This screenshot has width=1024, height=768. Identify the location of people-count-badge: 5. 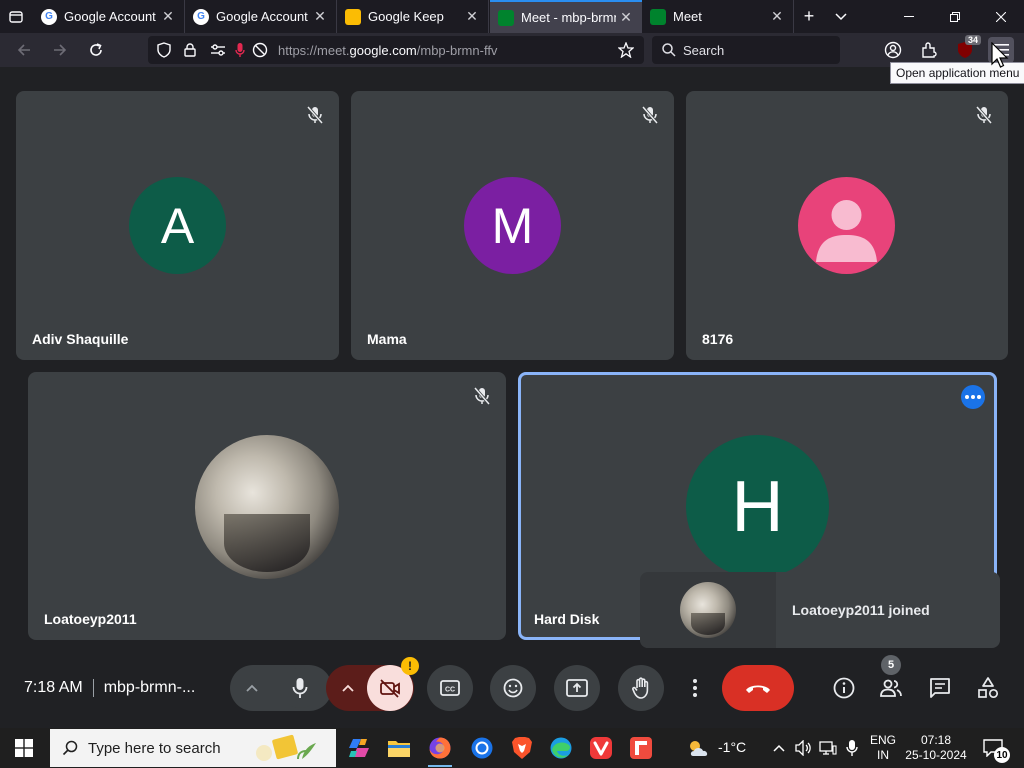
(891, 665).